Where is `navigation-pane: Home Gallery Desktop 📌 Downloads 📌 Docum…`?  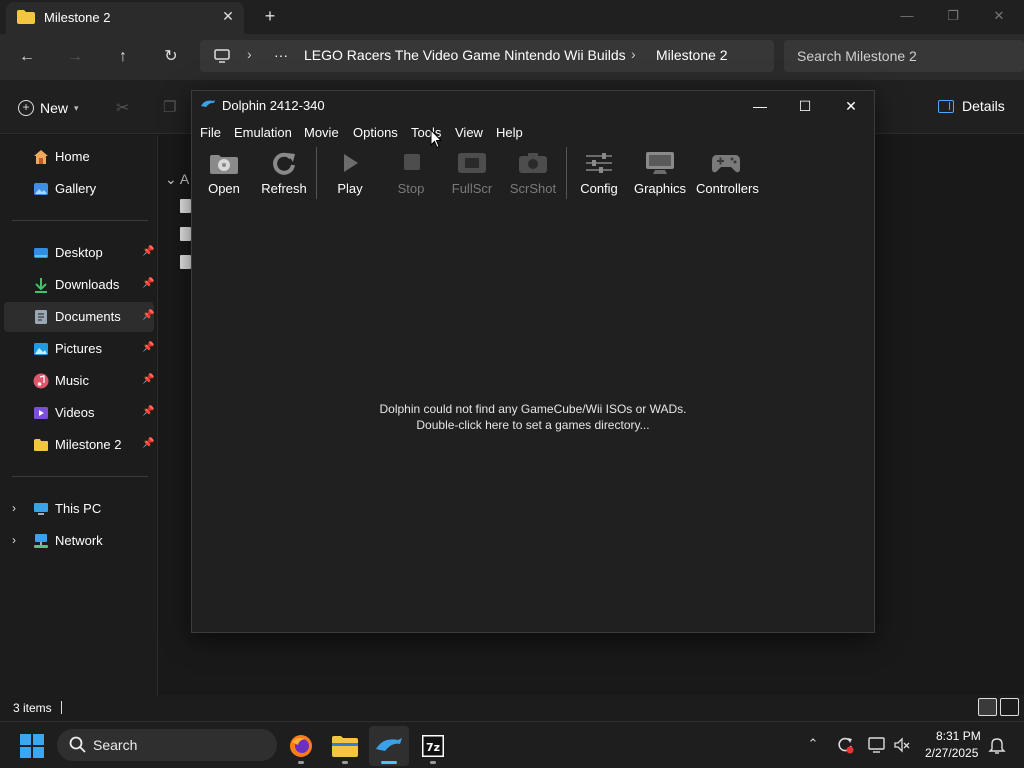
navigation-pane: Home Gallery Desktop 📌 Downloads 📌 Docum… is located at coordinates (79, 415).